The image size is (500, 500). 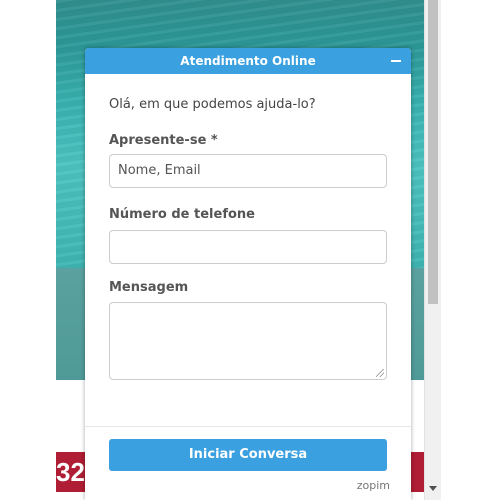 I want to click on zopim-brand-link: zopim, so click(x=373, y=486).